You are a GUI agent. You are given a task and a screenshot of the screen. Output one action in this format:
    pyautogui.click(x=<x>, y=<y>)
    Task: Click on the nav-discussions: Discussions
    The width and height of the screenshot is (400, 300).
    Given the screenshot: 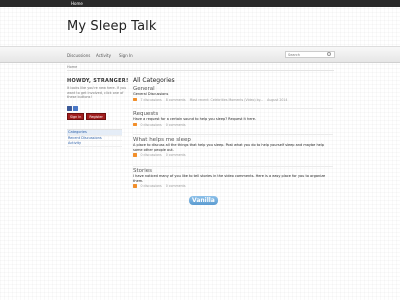 What is the action you would take?
    pyautogui.click(x=78, y=55)
    